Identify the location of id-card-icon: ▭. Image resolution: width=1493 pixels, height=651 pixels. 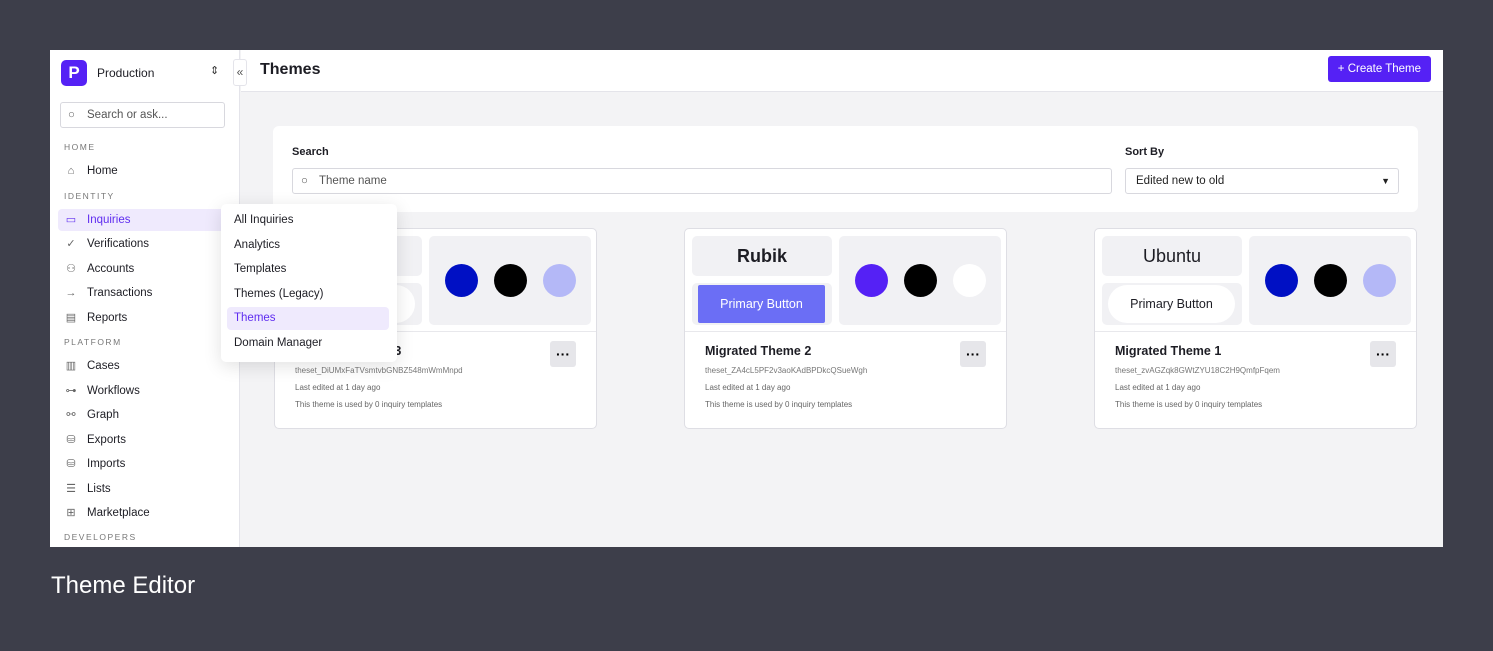
(71, 220).